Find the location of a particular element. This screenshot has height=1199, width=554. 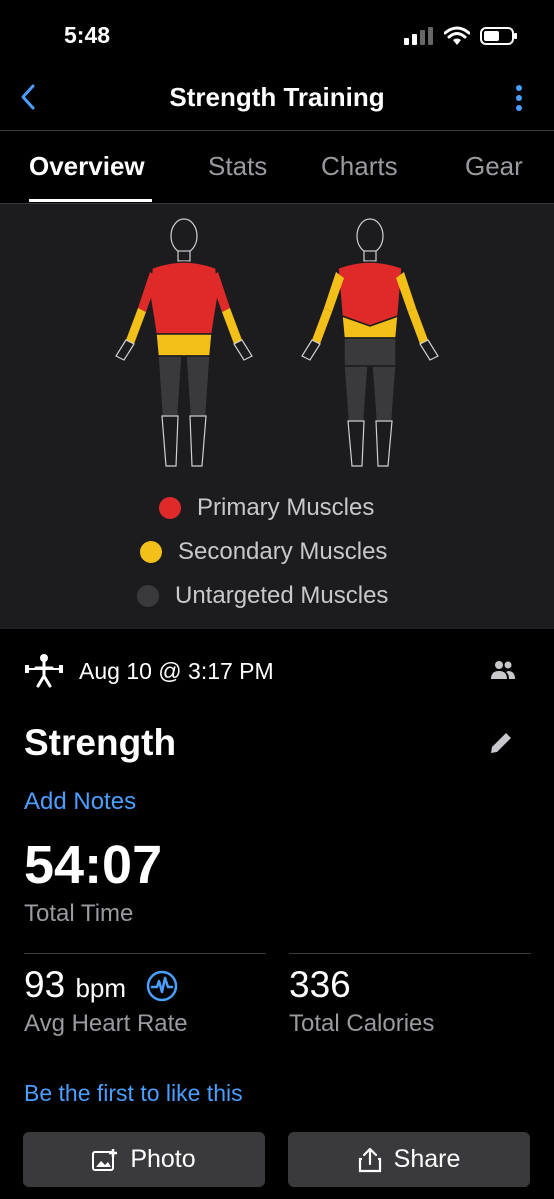

divider-right is located at coordinates (410, 953).